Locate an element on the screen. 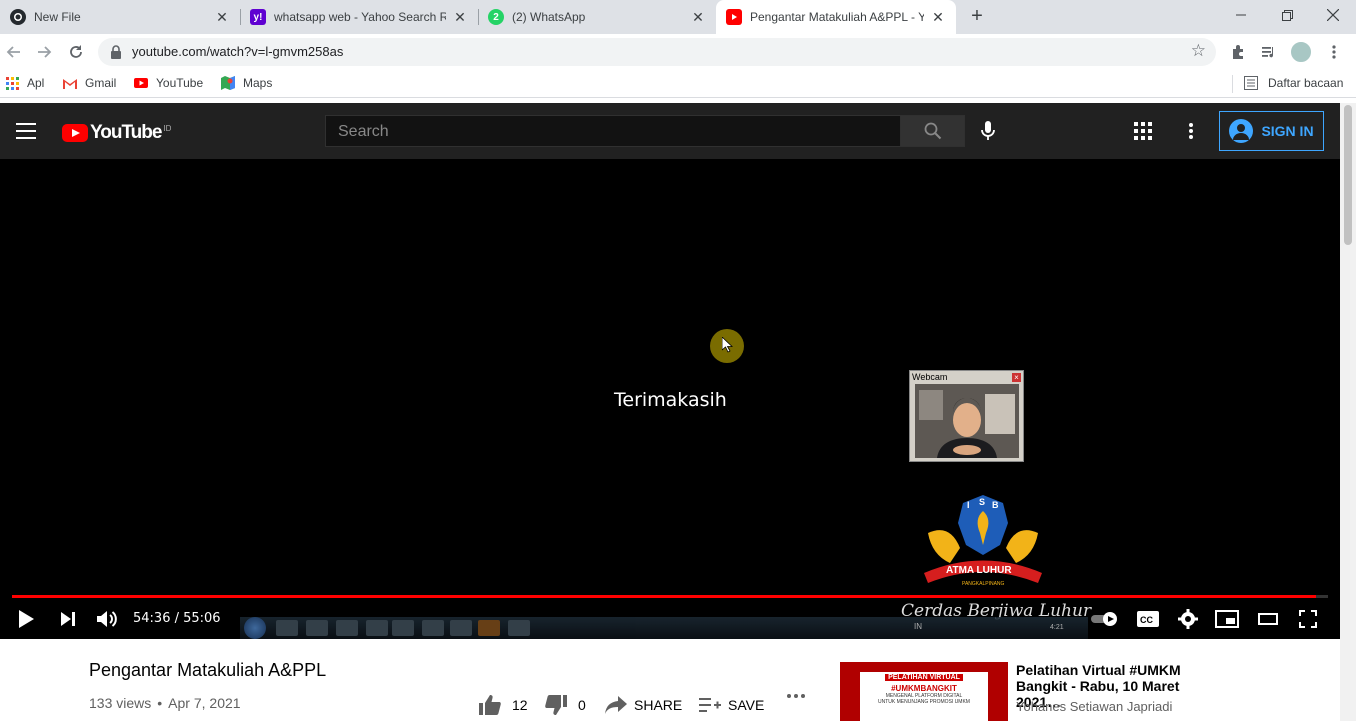  close-window-button is located at coordinates (1333, 15).